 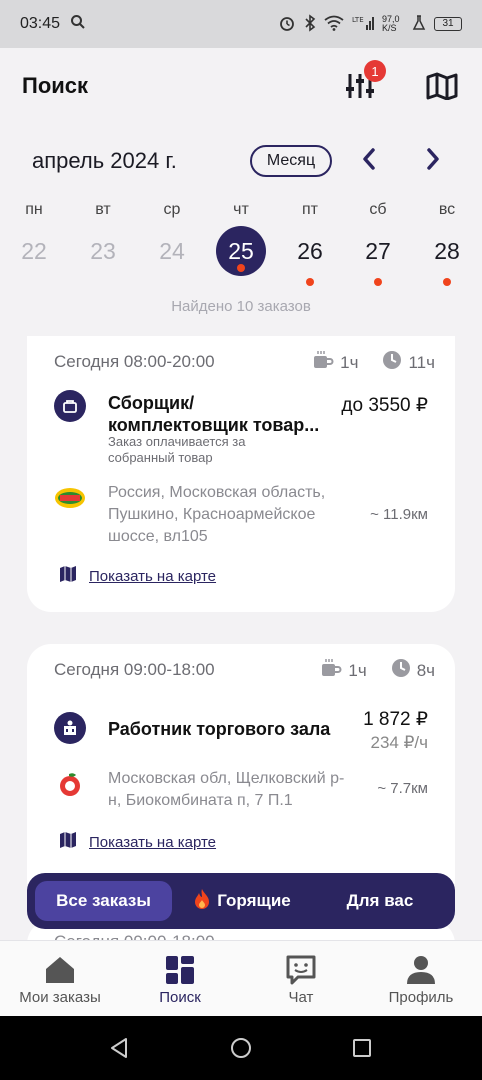 I want to click on order-datetime: Сегодня 09:00-18:00, so click(x=134, y=670).